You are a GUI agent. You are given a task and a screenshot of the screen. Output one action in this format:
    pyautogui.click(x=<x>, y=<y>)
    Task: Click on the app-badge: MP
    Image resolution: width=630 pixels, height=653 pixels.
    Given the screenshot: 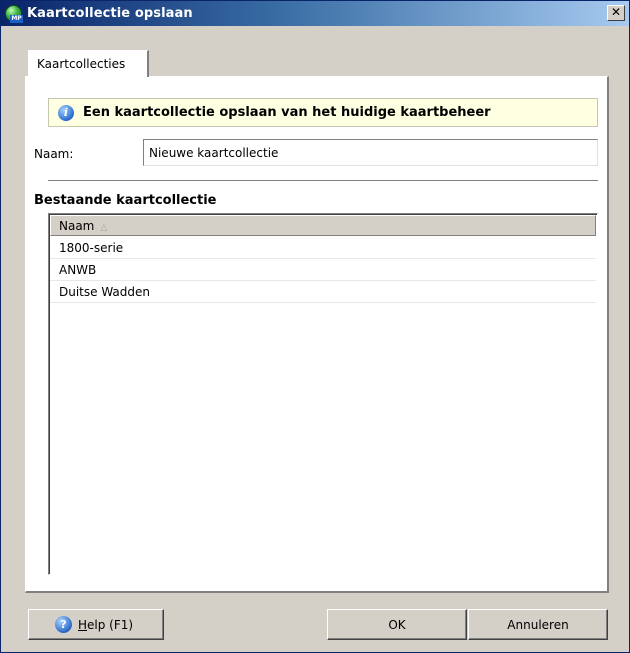 What is the action you would take?
    pyautogui.click(x=16, y=18)
    